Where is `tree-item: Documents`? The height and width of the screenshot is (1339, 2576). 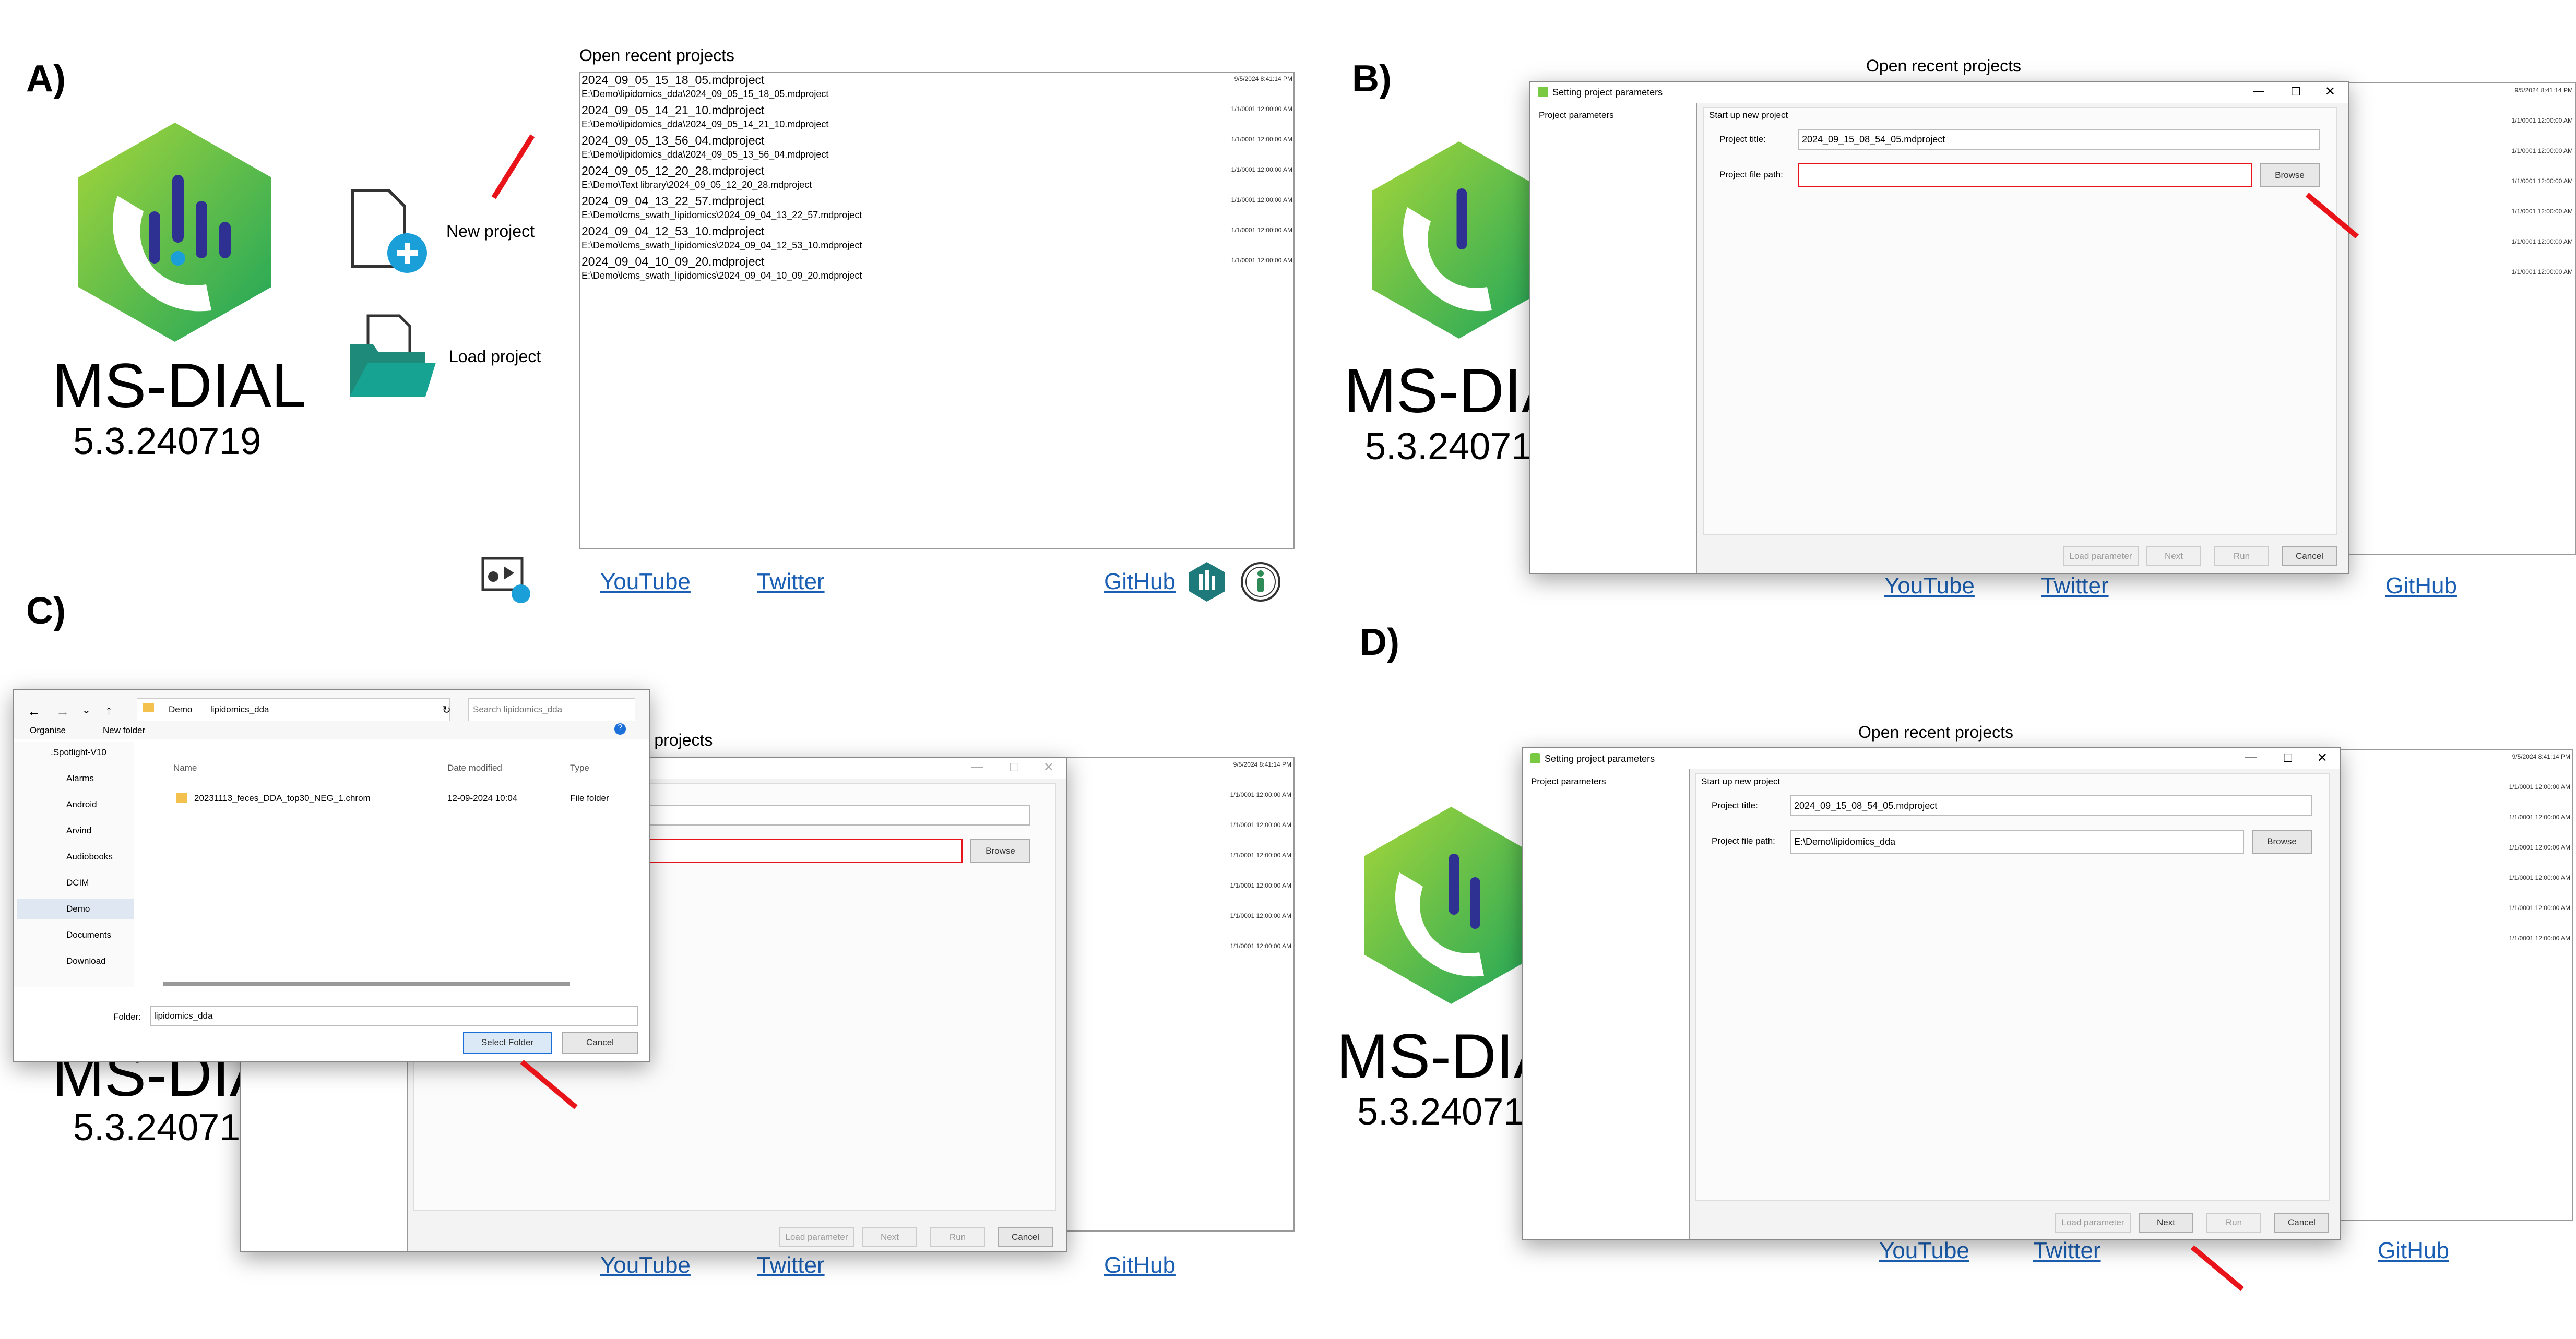
tree-item: Documents is located at coordinates (88, 935).